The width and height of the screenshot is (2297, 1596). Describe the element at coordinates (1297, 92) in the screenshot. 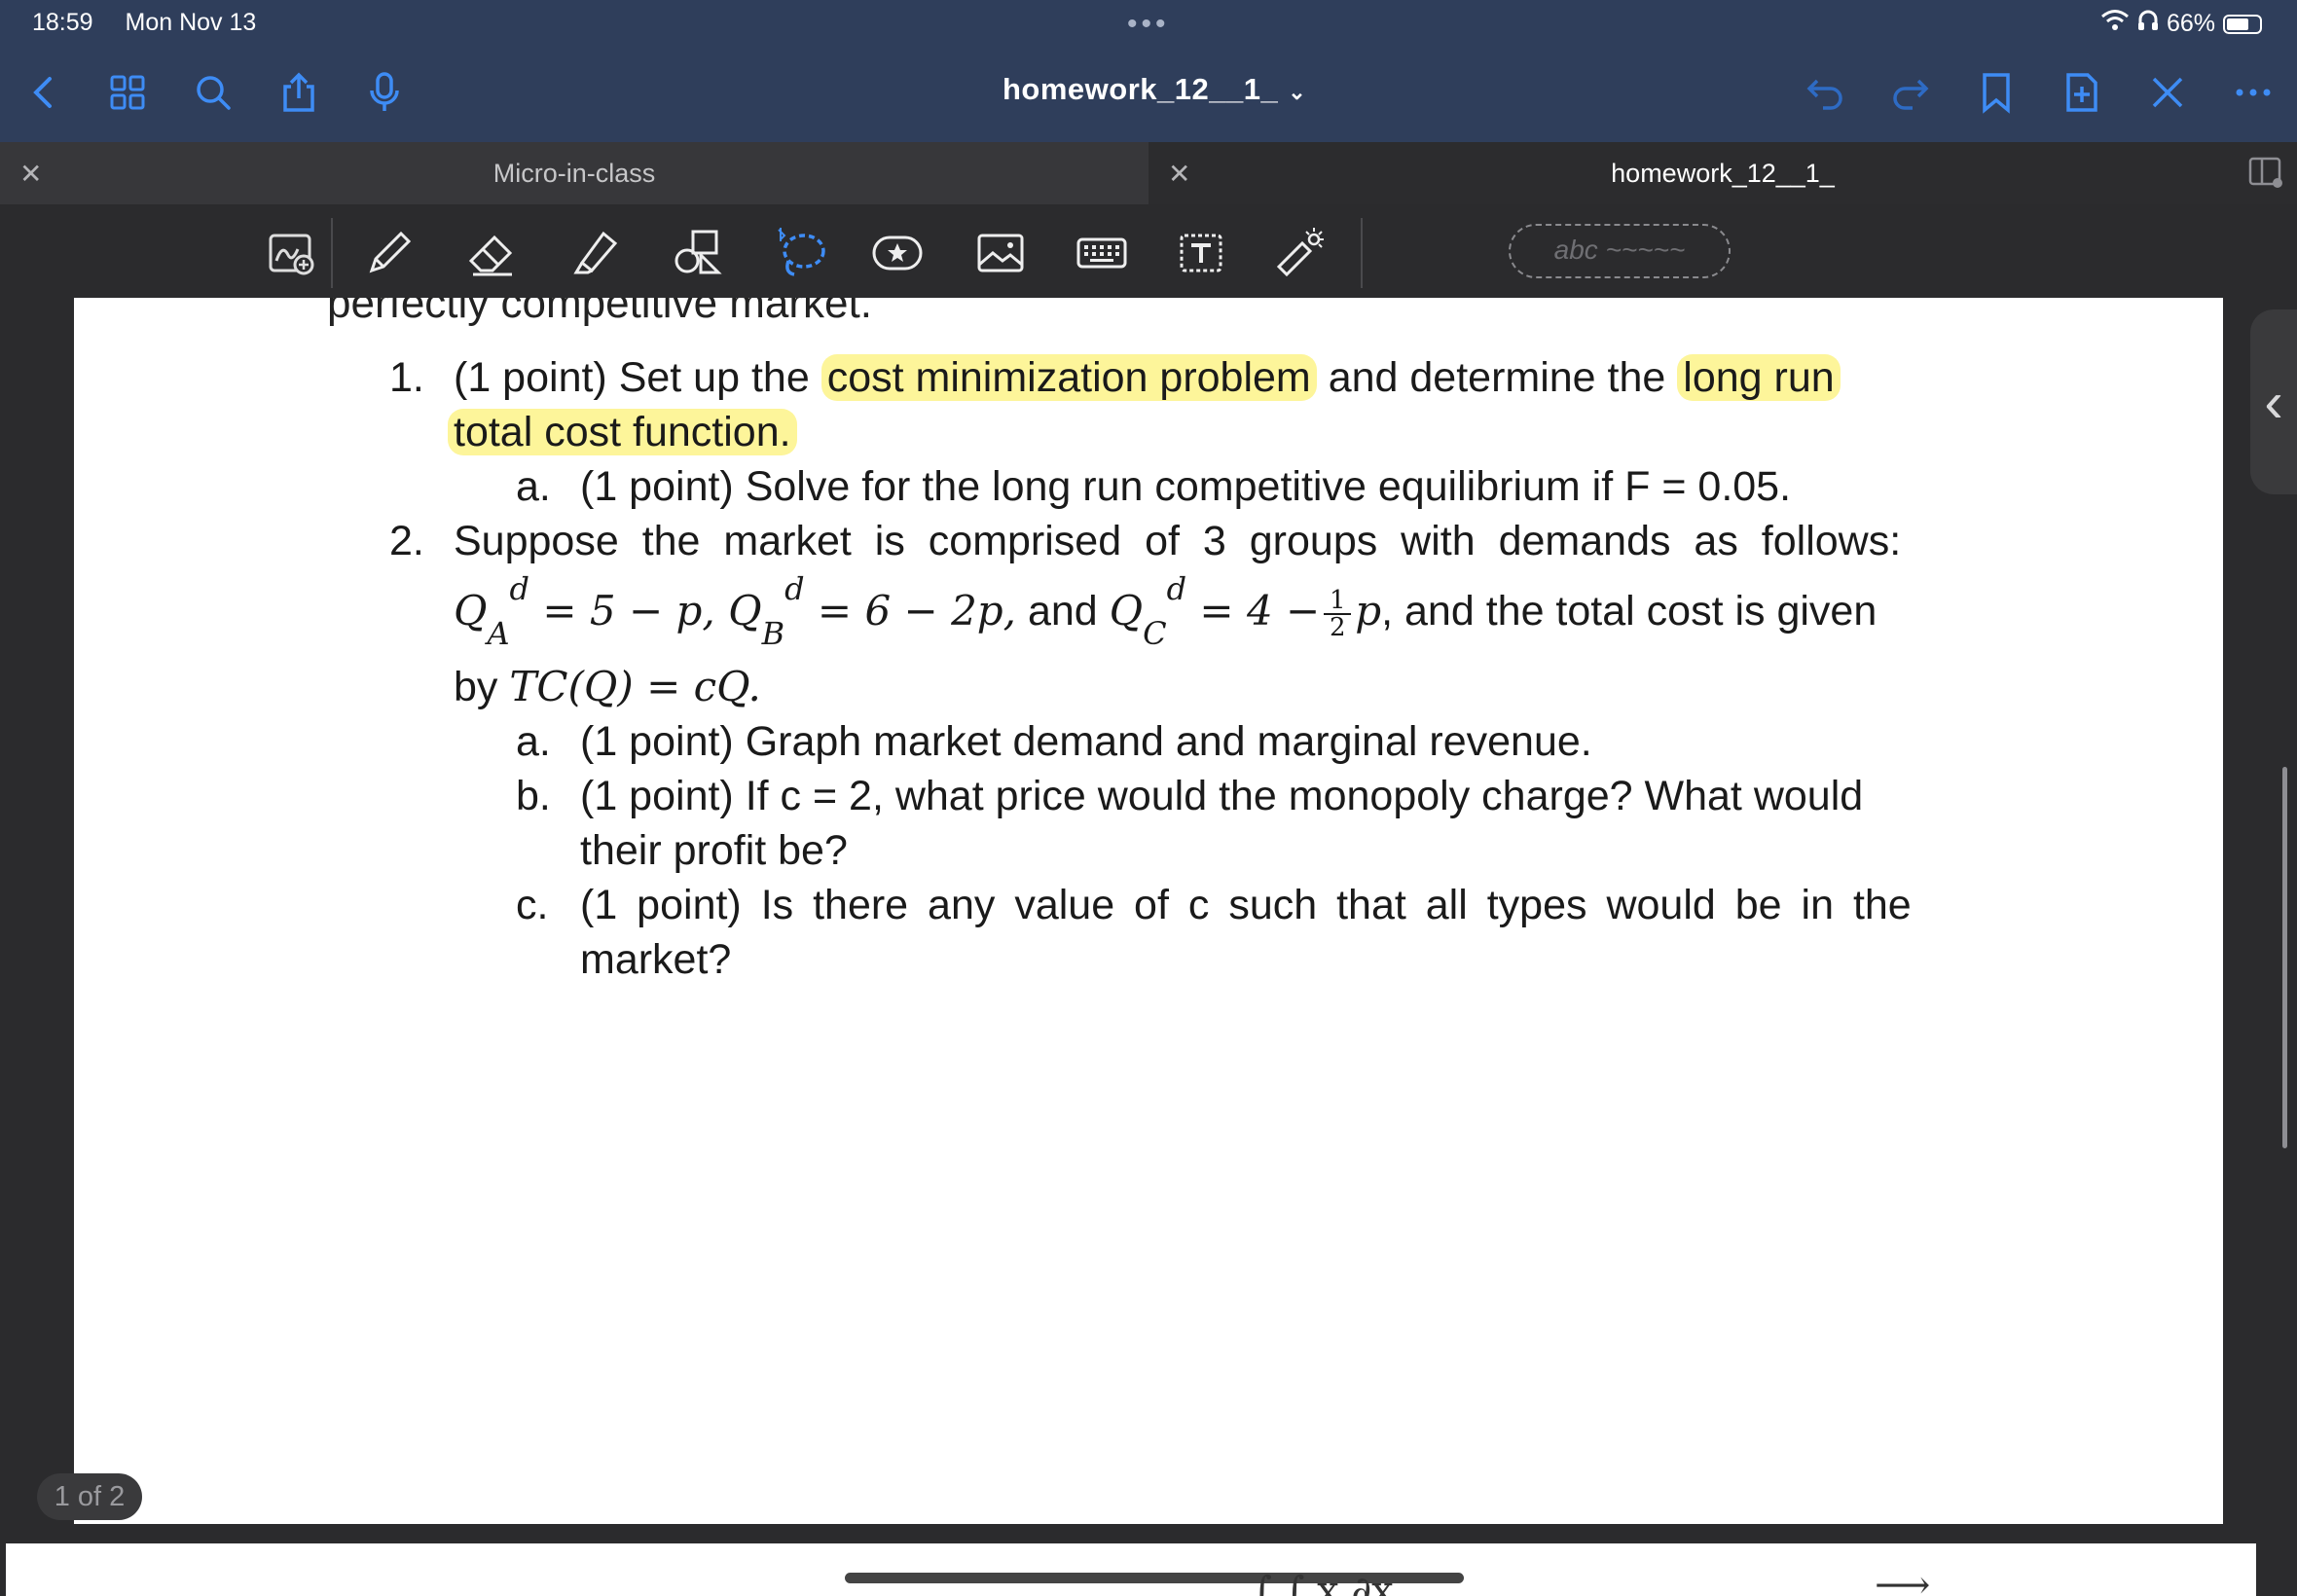

I see `chevron-down-icon: ⌄` at that location.